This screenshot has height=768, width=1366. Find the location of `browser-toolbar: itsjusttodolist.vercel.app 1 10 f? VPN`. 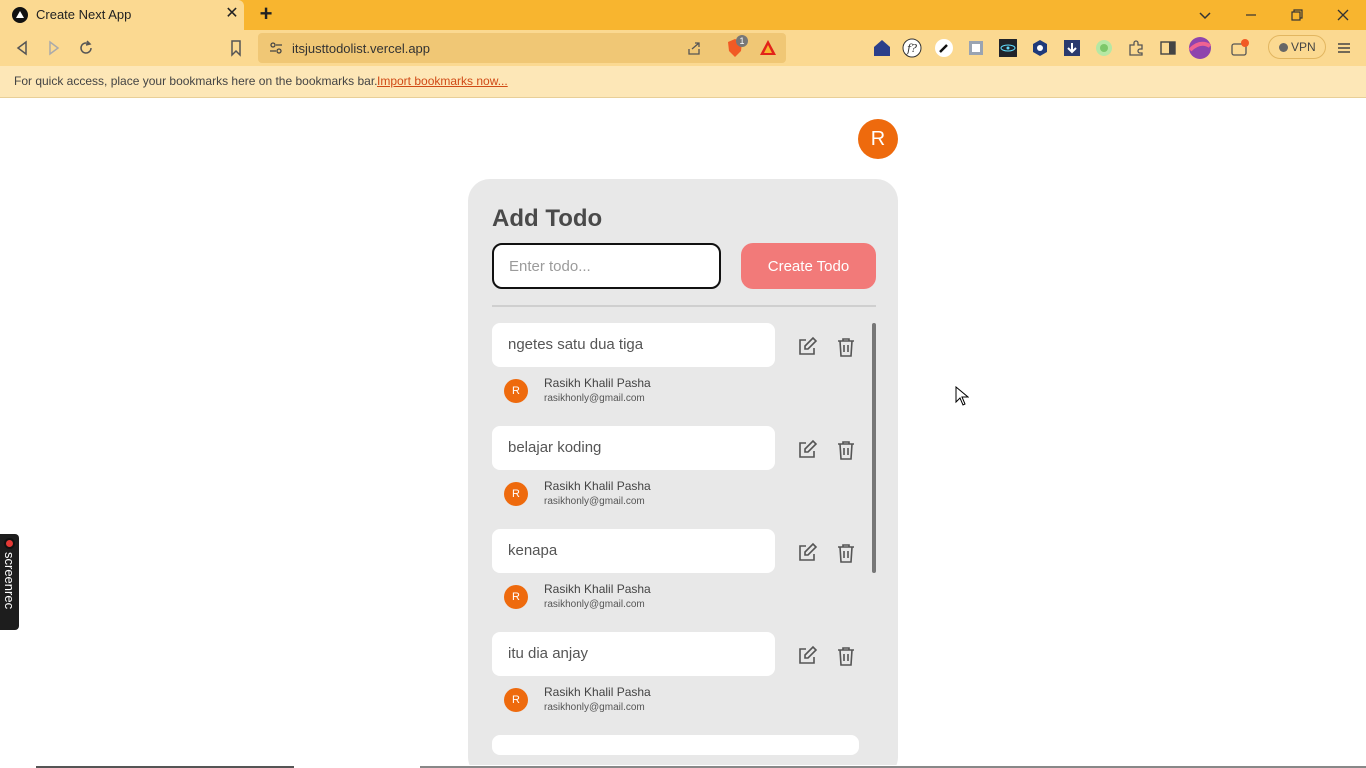

browser-toolbar: itsjusttodolist.vercel.app 1 10 f? VPN is located at coordinates (683, 61).